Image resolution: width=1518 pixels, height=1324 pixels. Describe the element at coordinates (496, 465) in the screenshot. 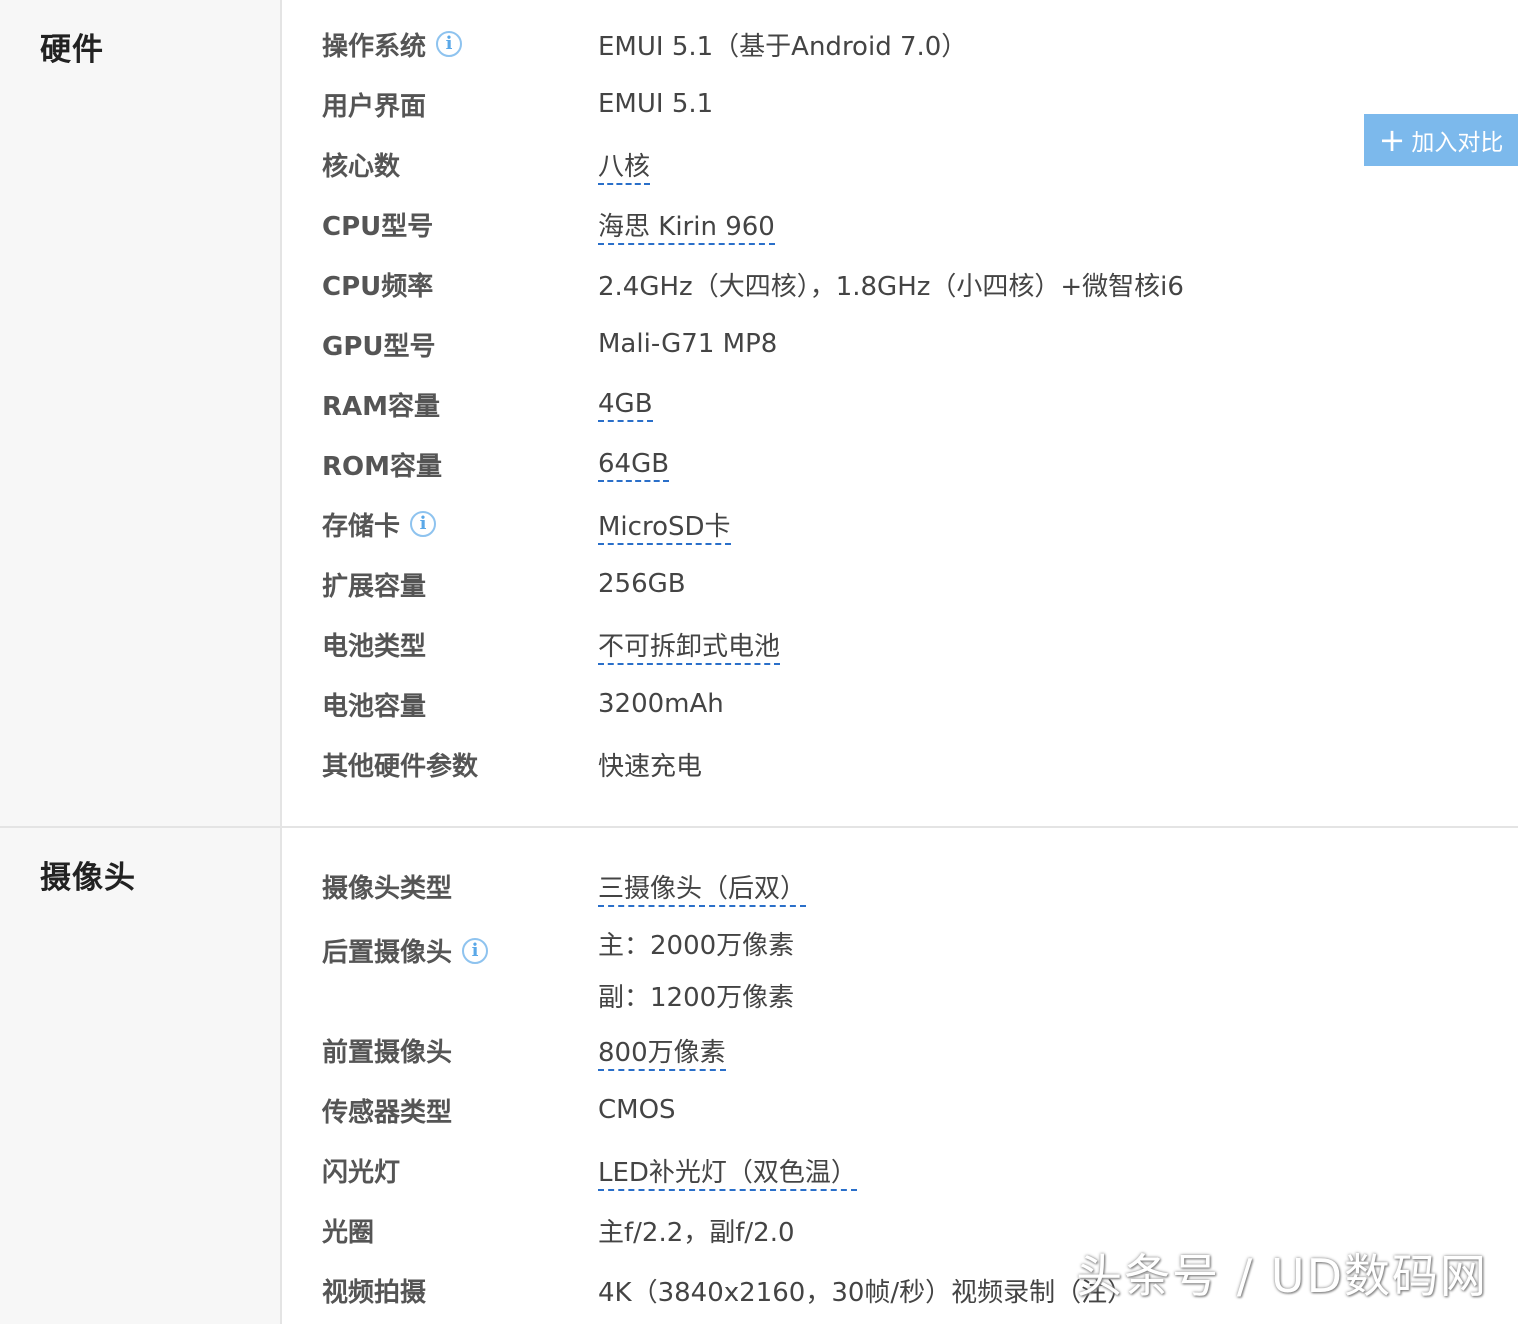

I see `spec-row: ROM容量 64GB` at that location.